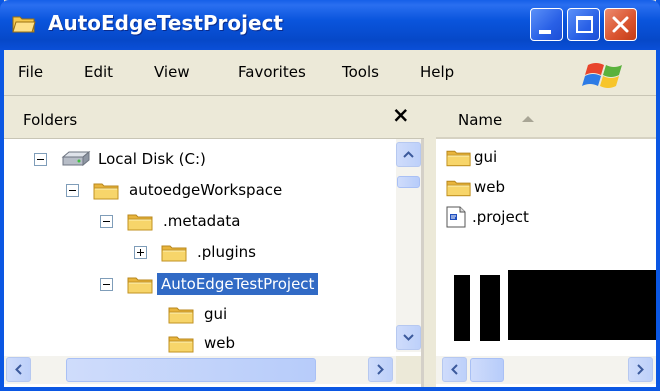 This screenshot has height=391, width=660. I want to click on scroll-down-button, so click(408, 337).